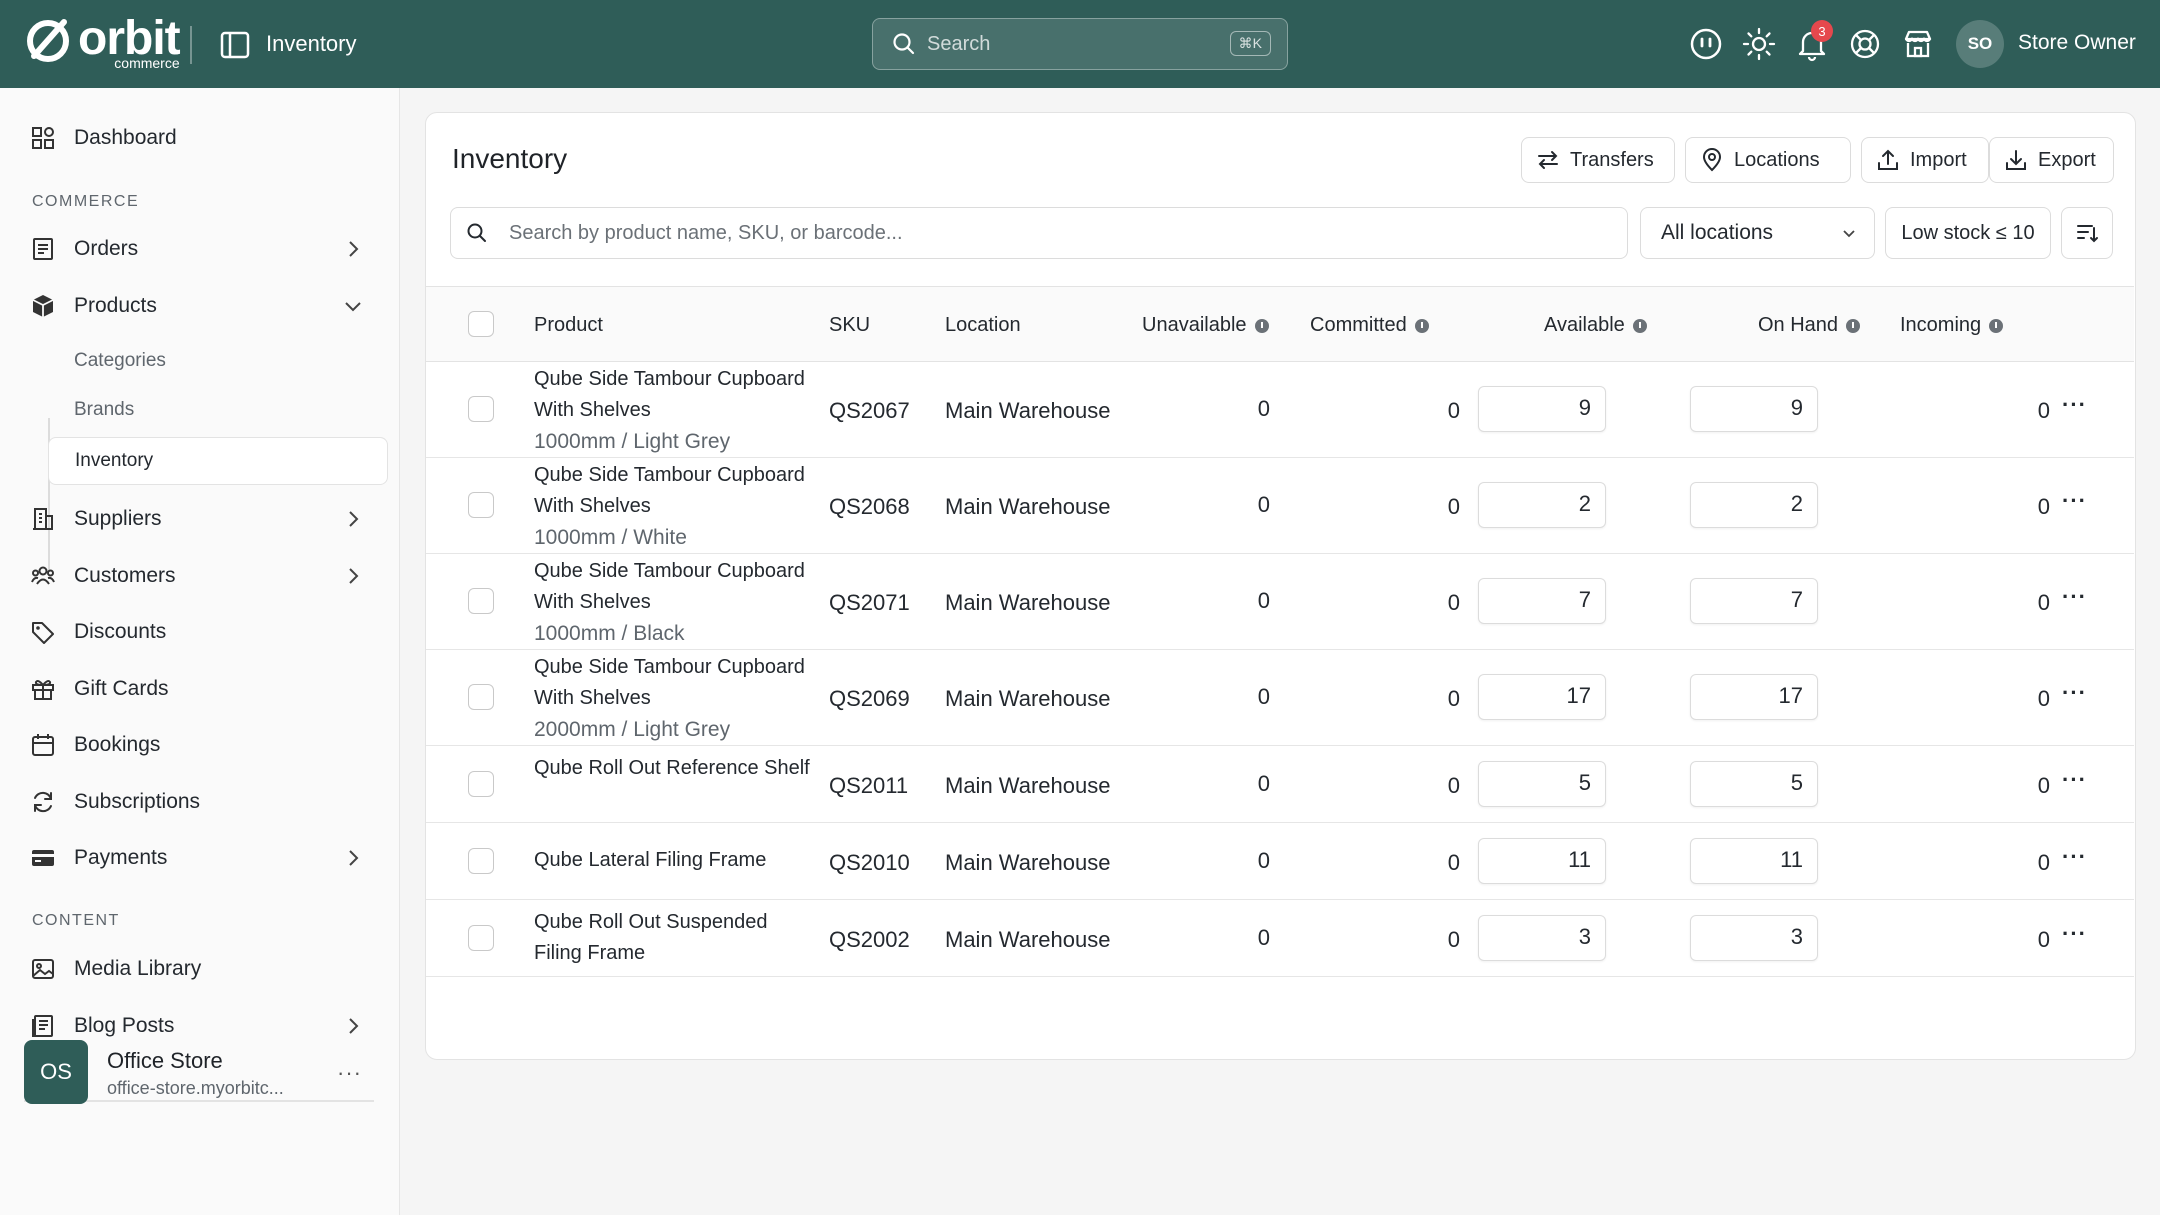 This screenshot has height=1215, width=2160. Describe the element at coordinates (1754, 505) in the screenshot. I see `on-hand-input: 2` at that location.